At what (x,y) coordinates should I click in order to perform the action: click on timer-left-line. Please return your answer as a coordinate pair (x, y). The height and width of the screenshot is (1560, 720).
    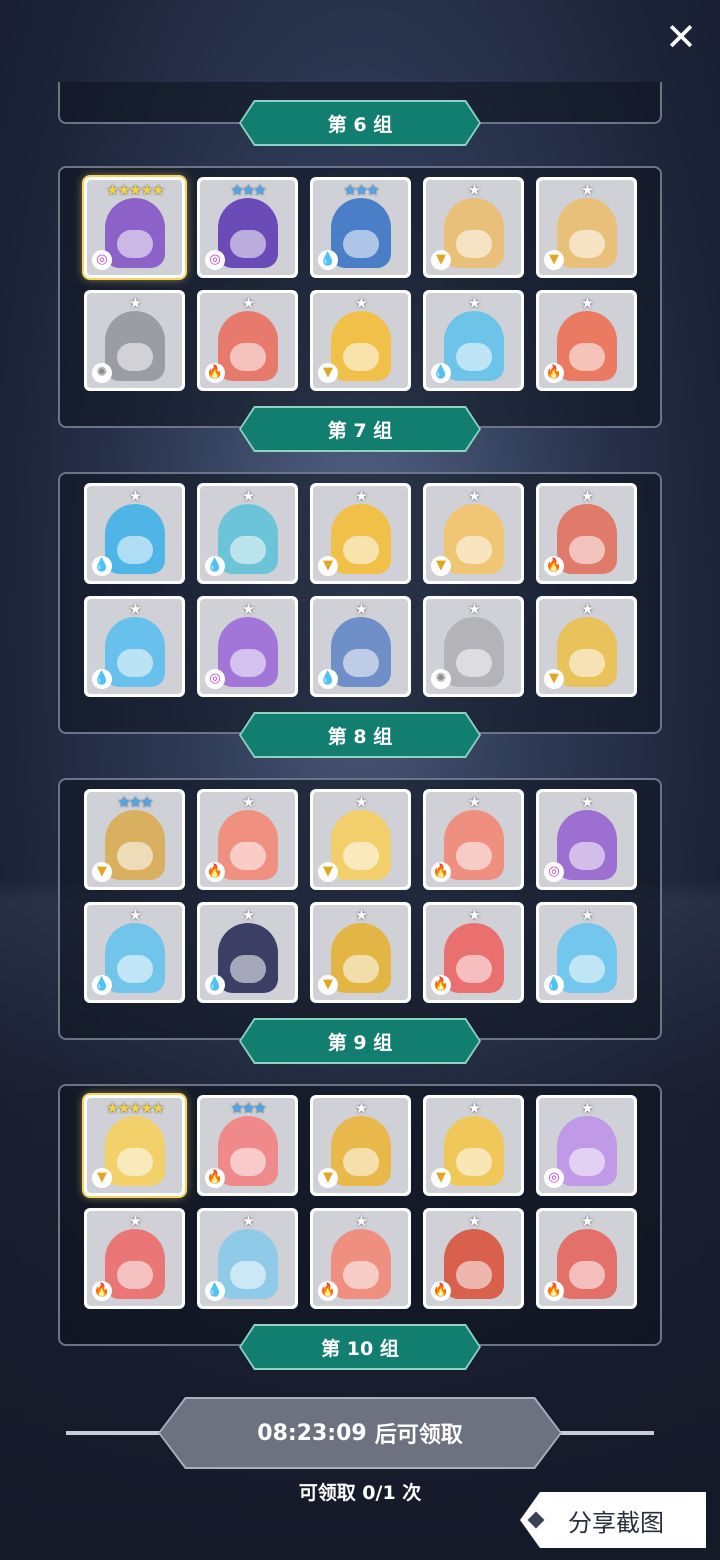
    Looking at the image, I should click on (116, 1433).